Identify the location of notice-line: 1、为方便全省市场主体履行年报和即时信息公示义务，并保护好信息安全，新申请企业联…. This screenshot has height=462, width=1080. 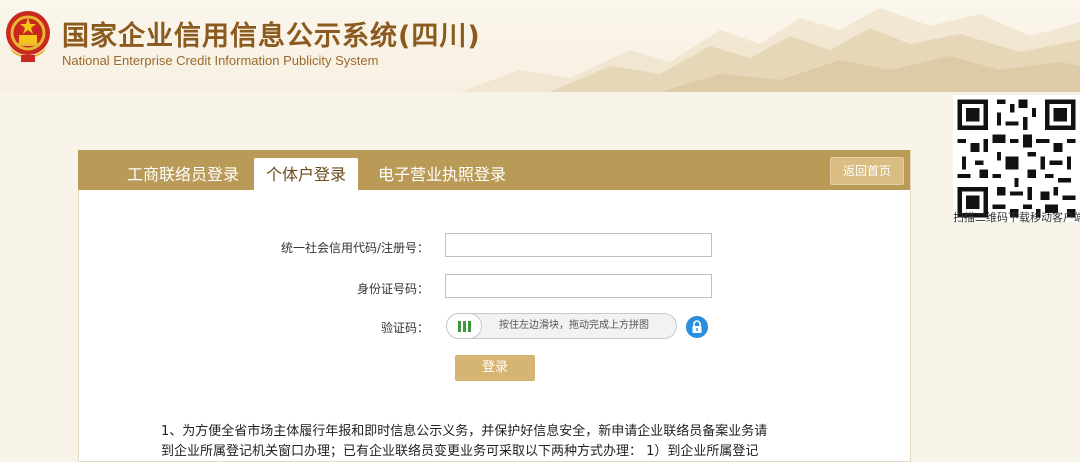
(464, 431).